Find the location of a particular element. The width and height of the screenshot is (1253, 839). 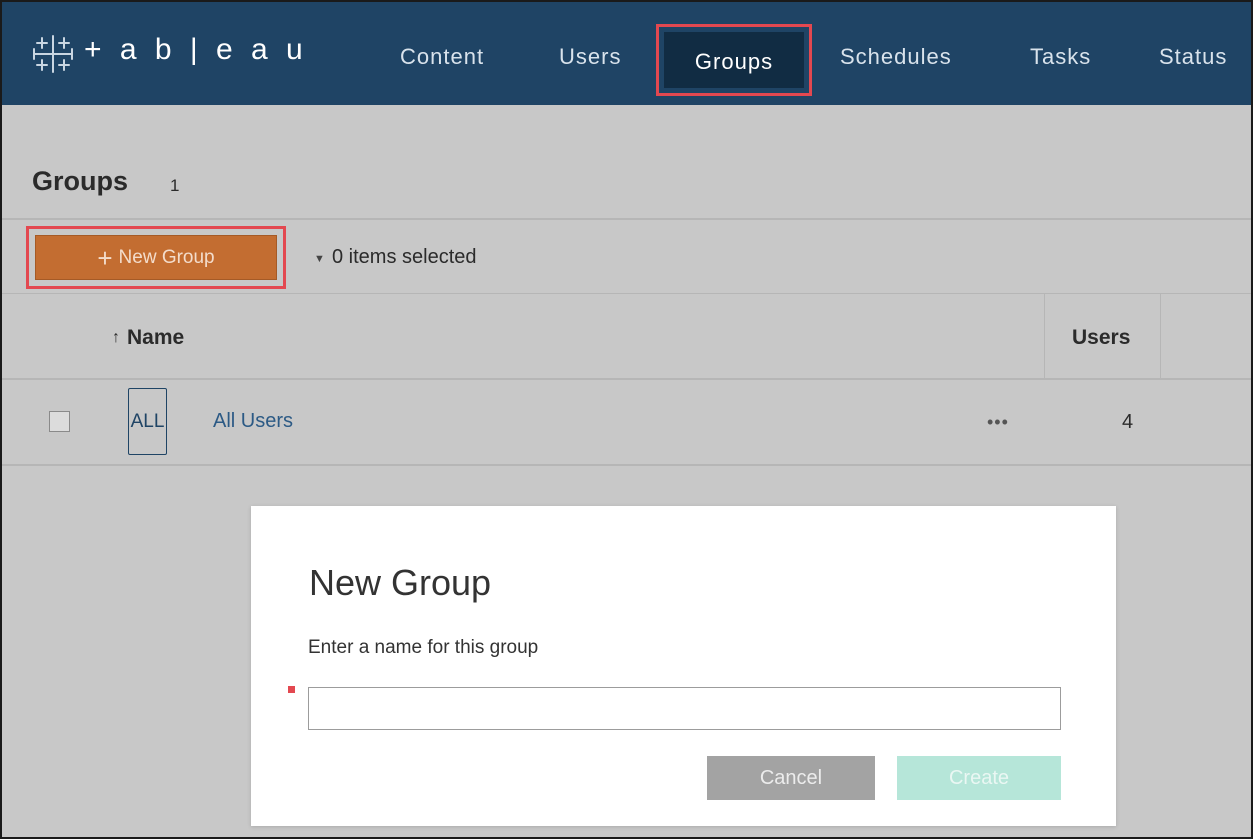

dialog-title: New Group is located at coordinates (400, 582).